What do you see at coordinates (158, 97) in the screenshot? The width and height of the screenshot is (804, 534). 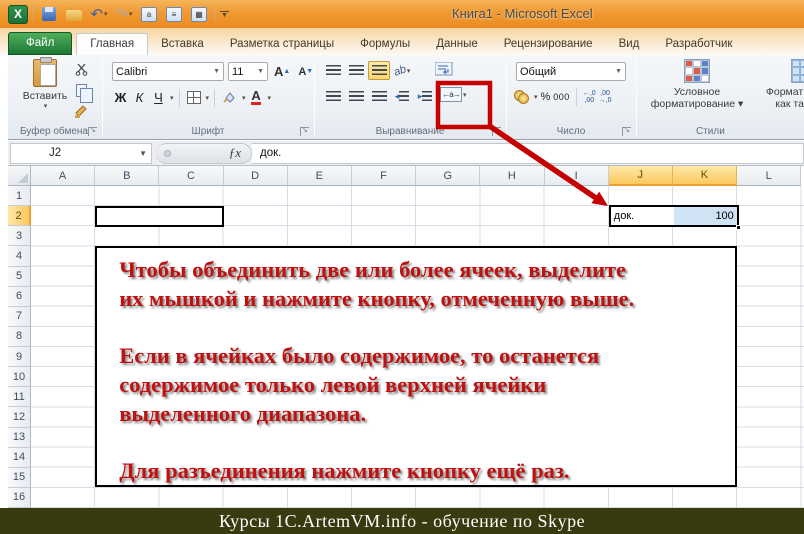 I see `underline-button: Ч` at bounding box center [158, 97].